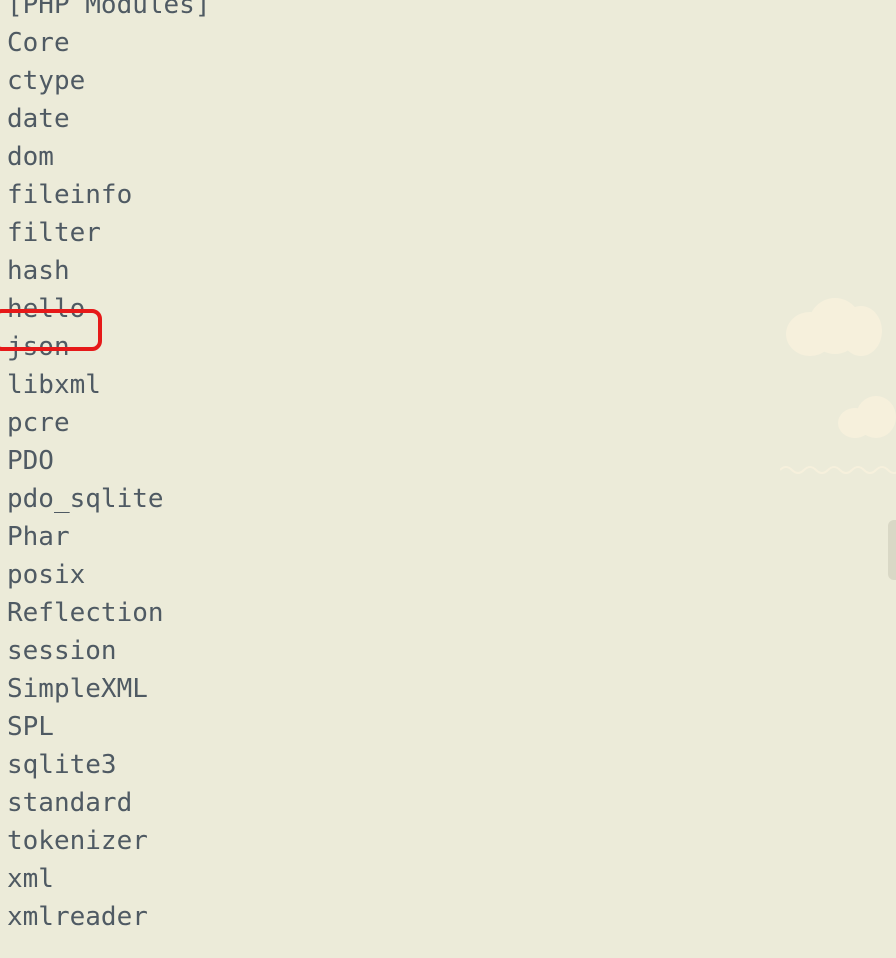 This screenshot has height=958, width=896. I want to click on module-line: pcre, so click(38, 423).